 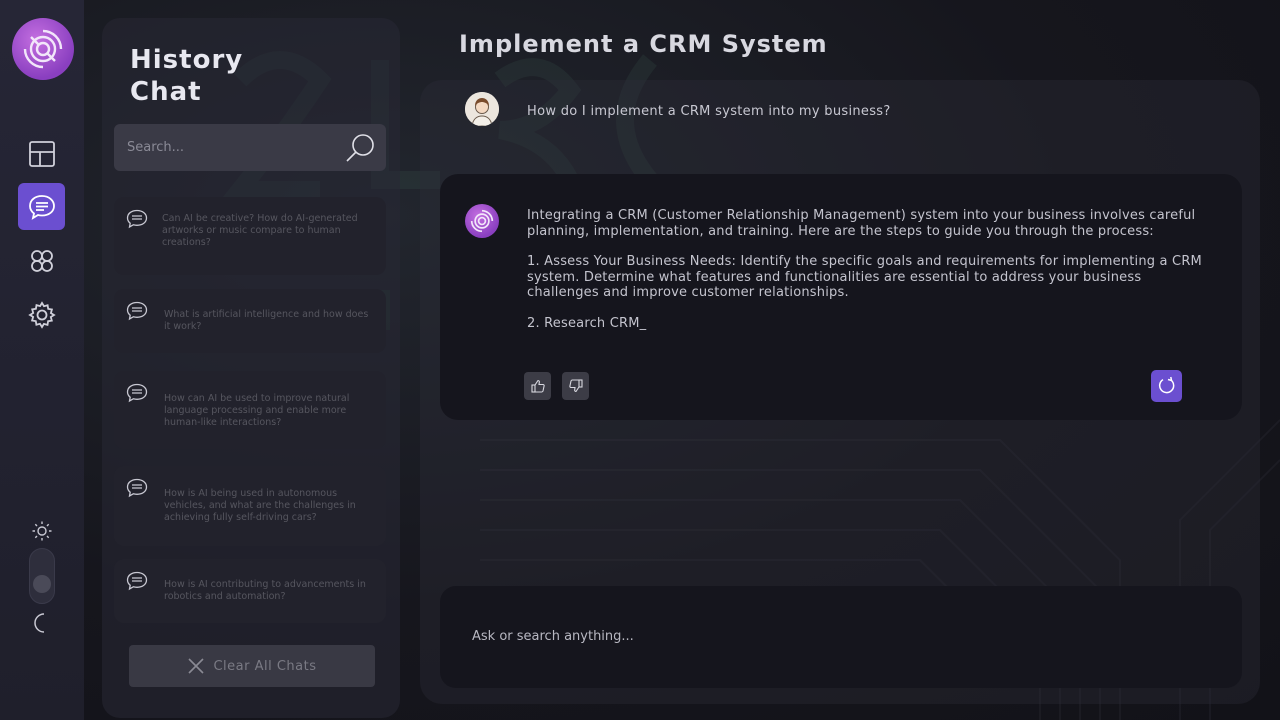 What do you see at coordinates (187, 76) in the screenshot?
I see `history-title: History Chat` at bounding box center [187, 76].